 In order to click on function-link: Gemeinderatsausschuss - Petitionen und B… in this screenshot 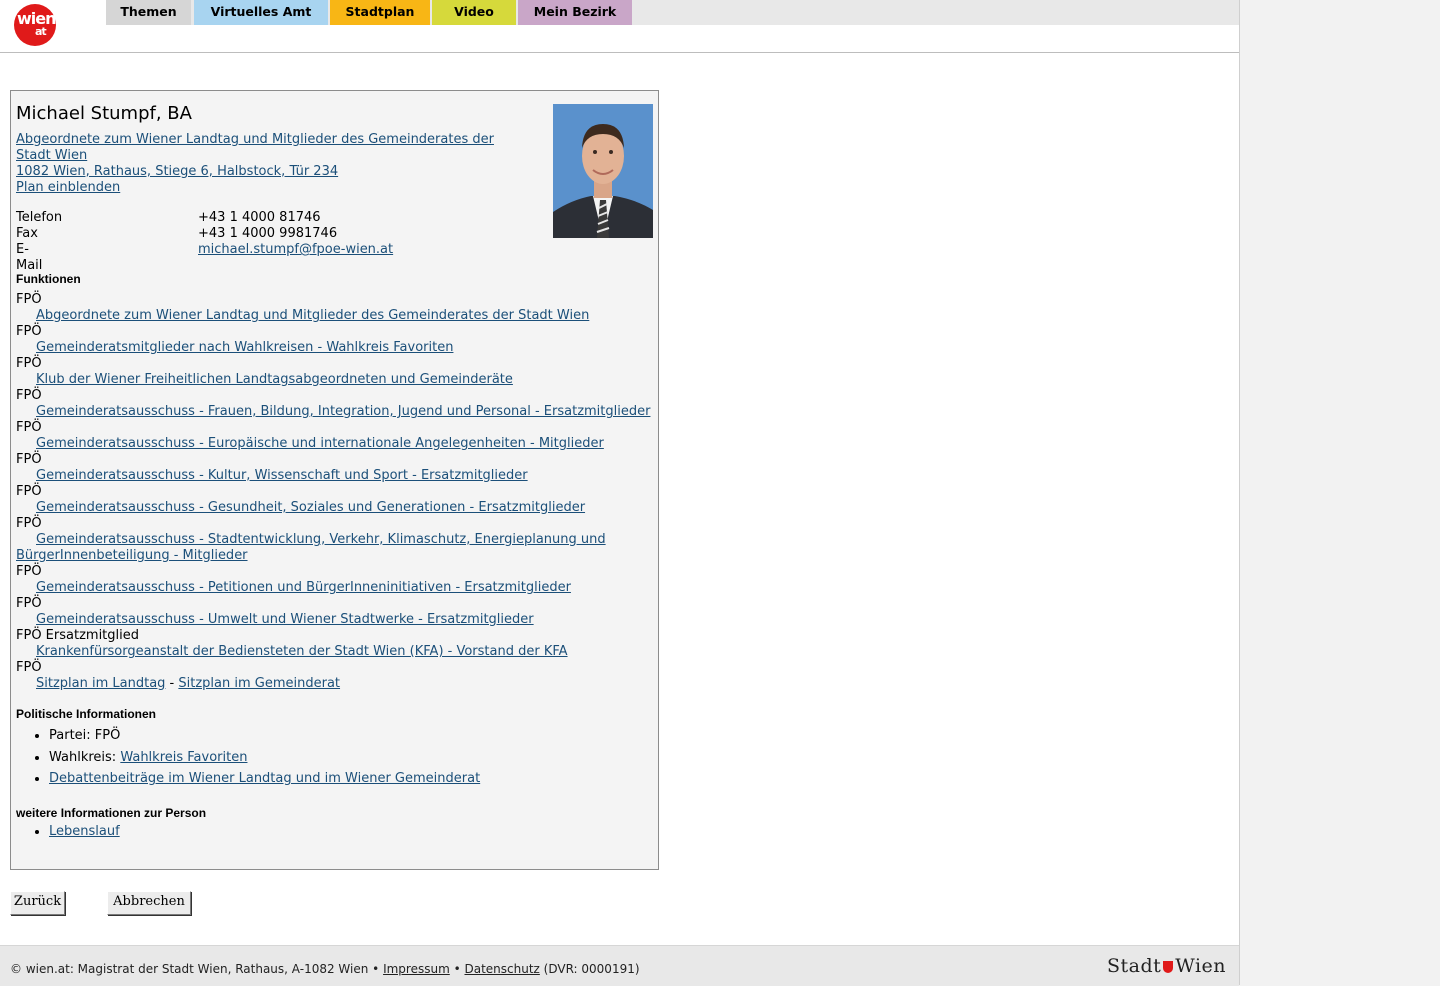, I will do `click(336, 588)`.